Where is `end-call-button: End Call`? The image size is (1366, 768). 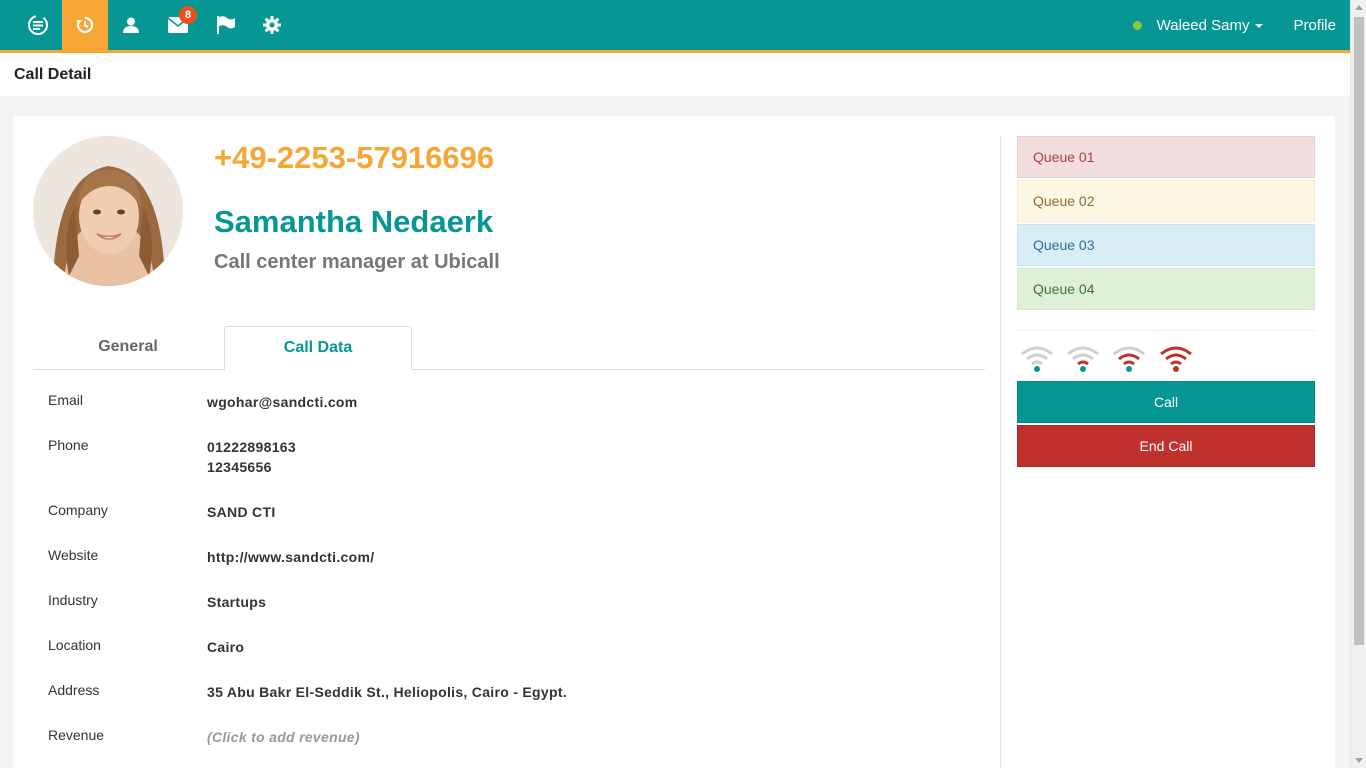 end-call-button: End Call is located at coordinates (1166, 446).